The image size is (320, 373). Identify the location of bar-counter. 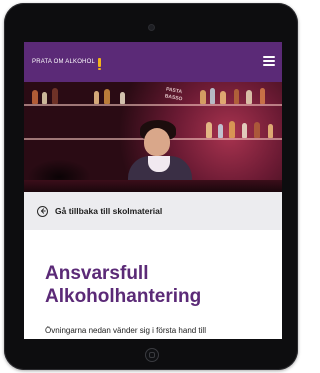
(153, 186).